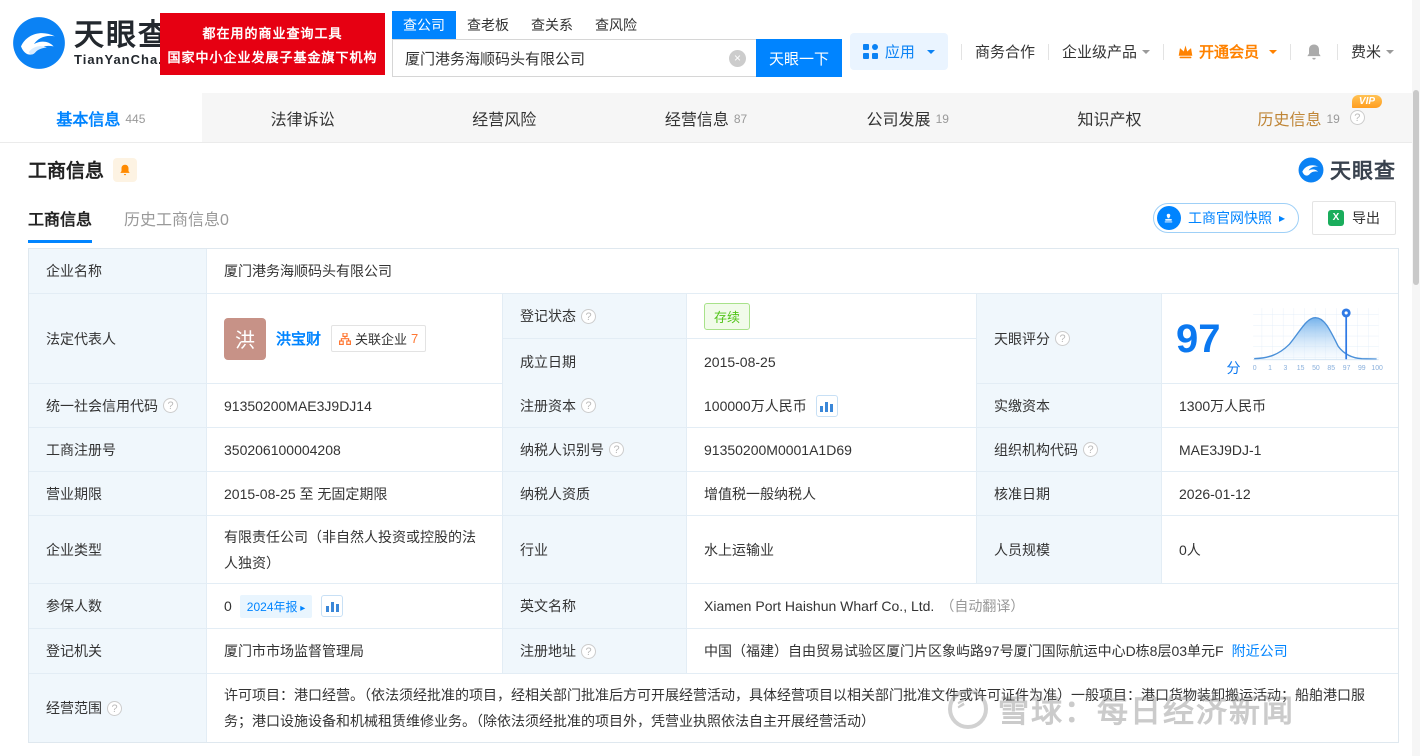 This screenshot has height=756, width=1420. Describe the element at coordinates (1331, 367) in the screenshot. I see `svg-text: 85` at that location.